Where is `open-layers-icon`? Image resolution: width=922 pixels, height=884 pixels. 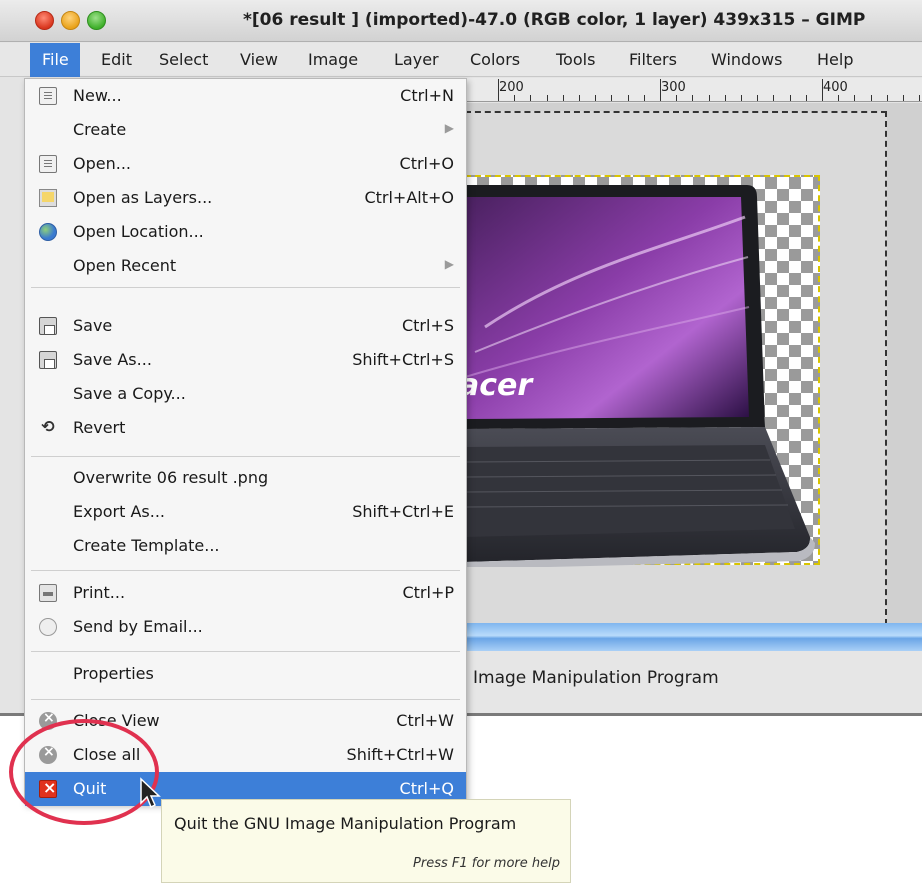
open-layers-icon is located at coordinates (48, 198).